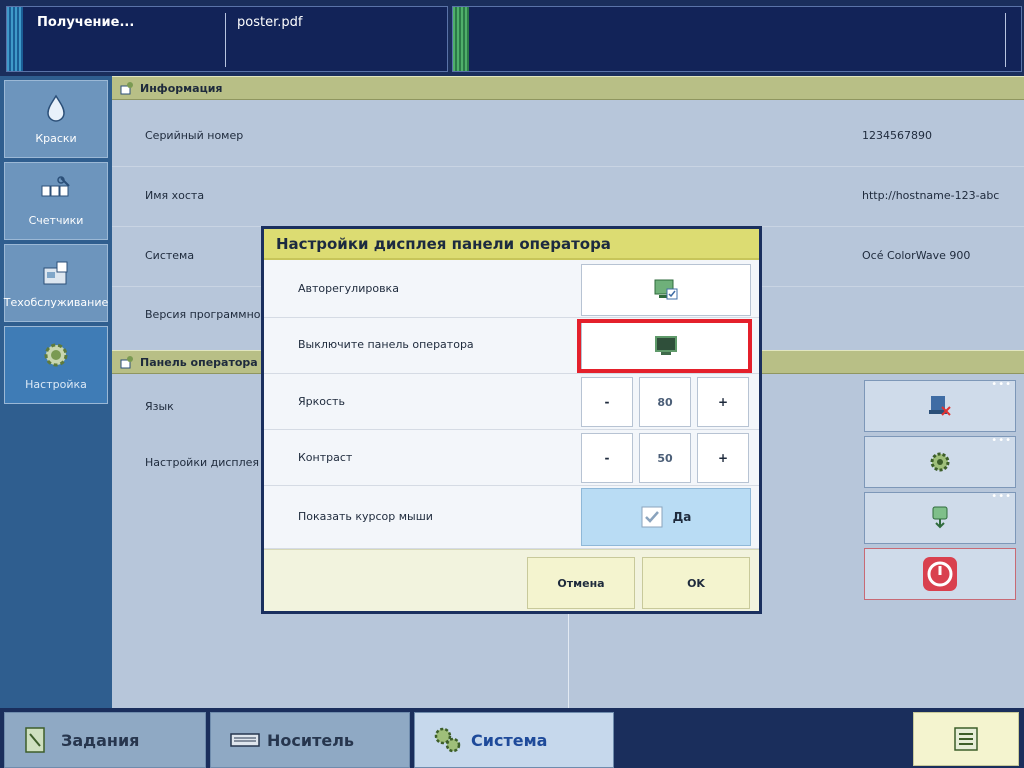 Image resolution: width=1024 pixels, height=768 pixels. I want to click on monitor-check-icon, so click(666, 289).